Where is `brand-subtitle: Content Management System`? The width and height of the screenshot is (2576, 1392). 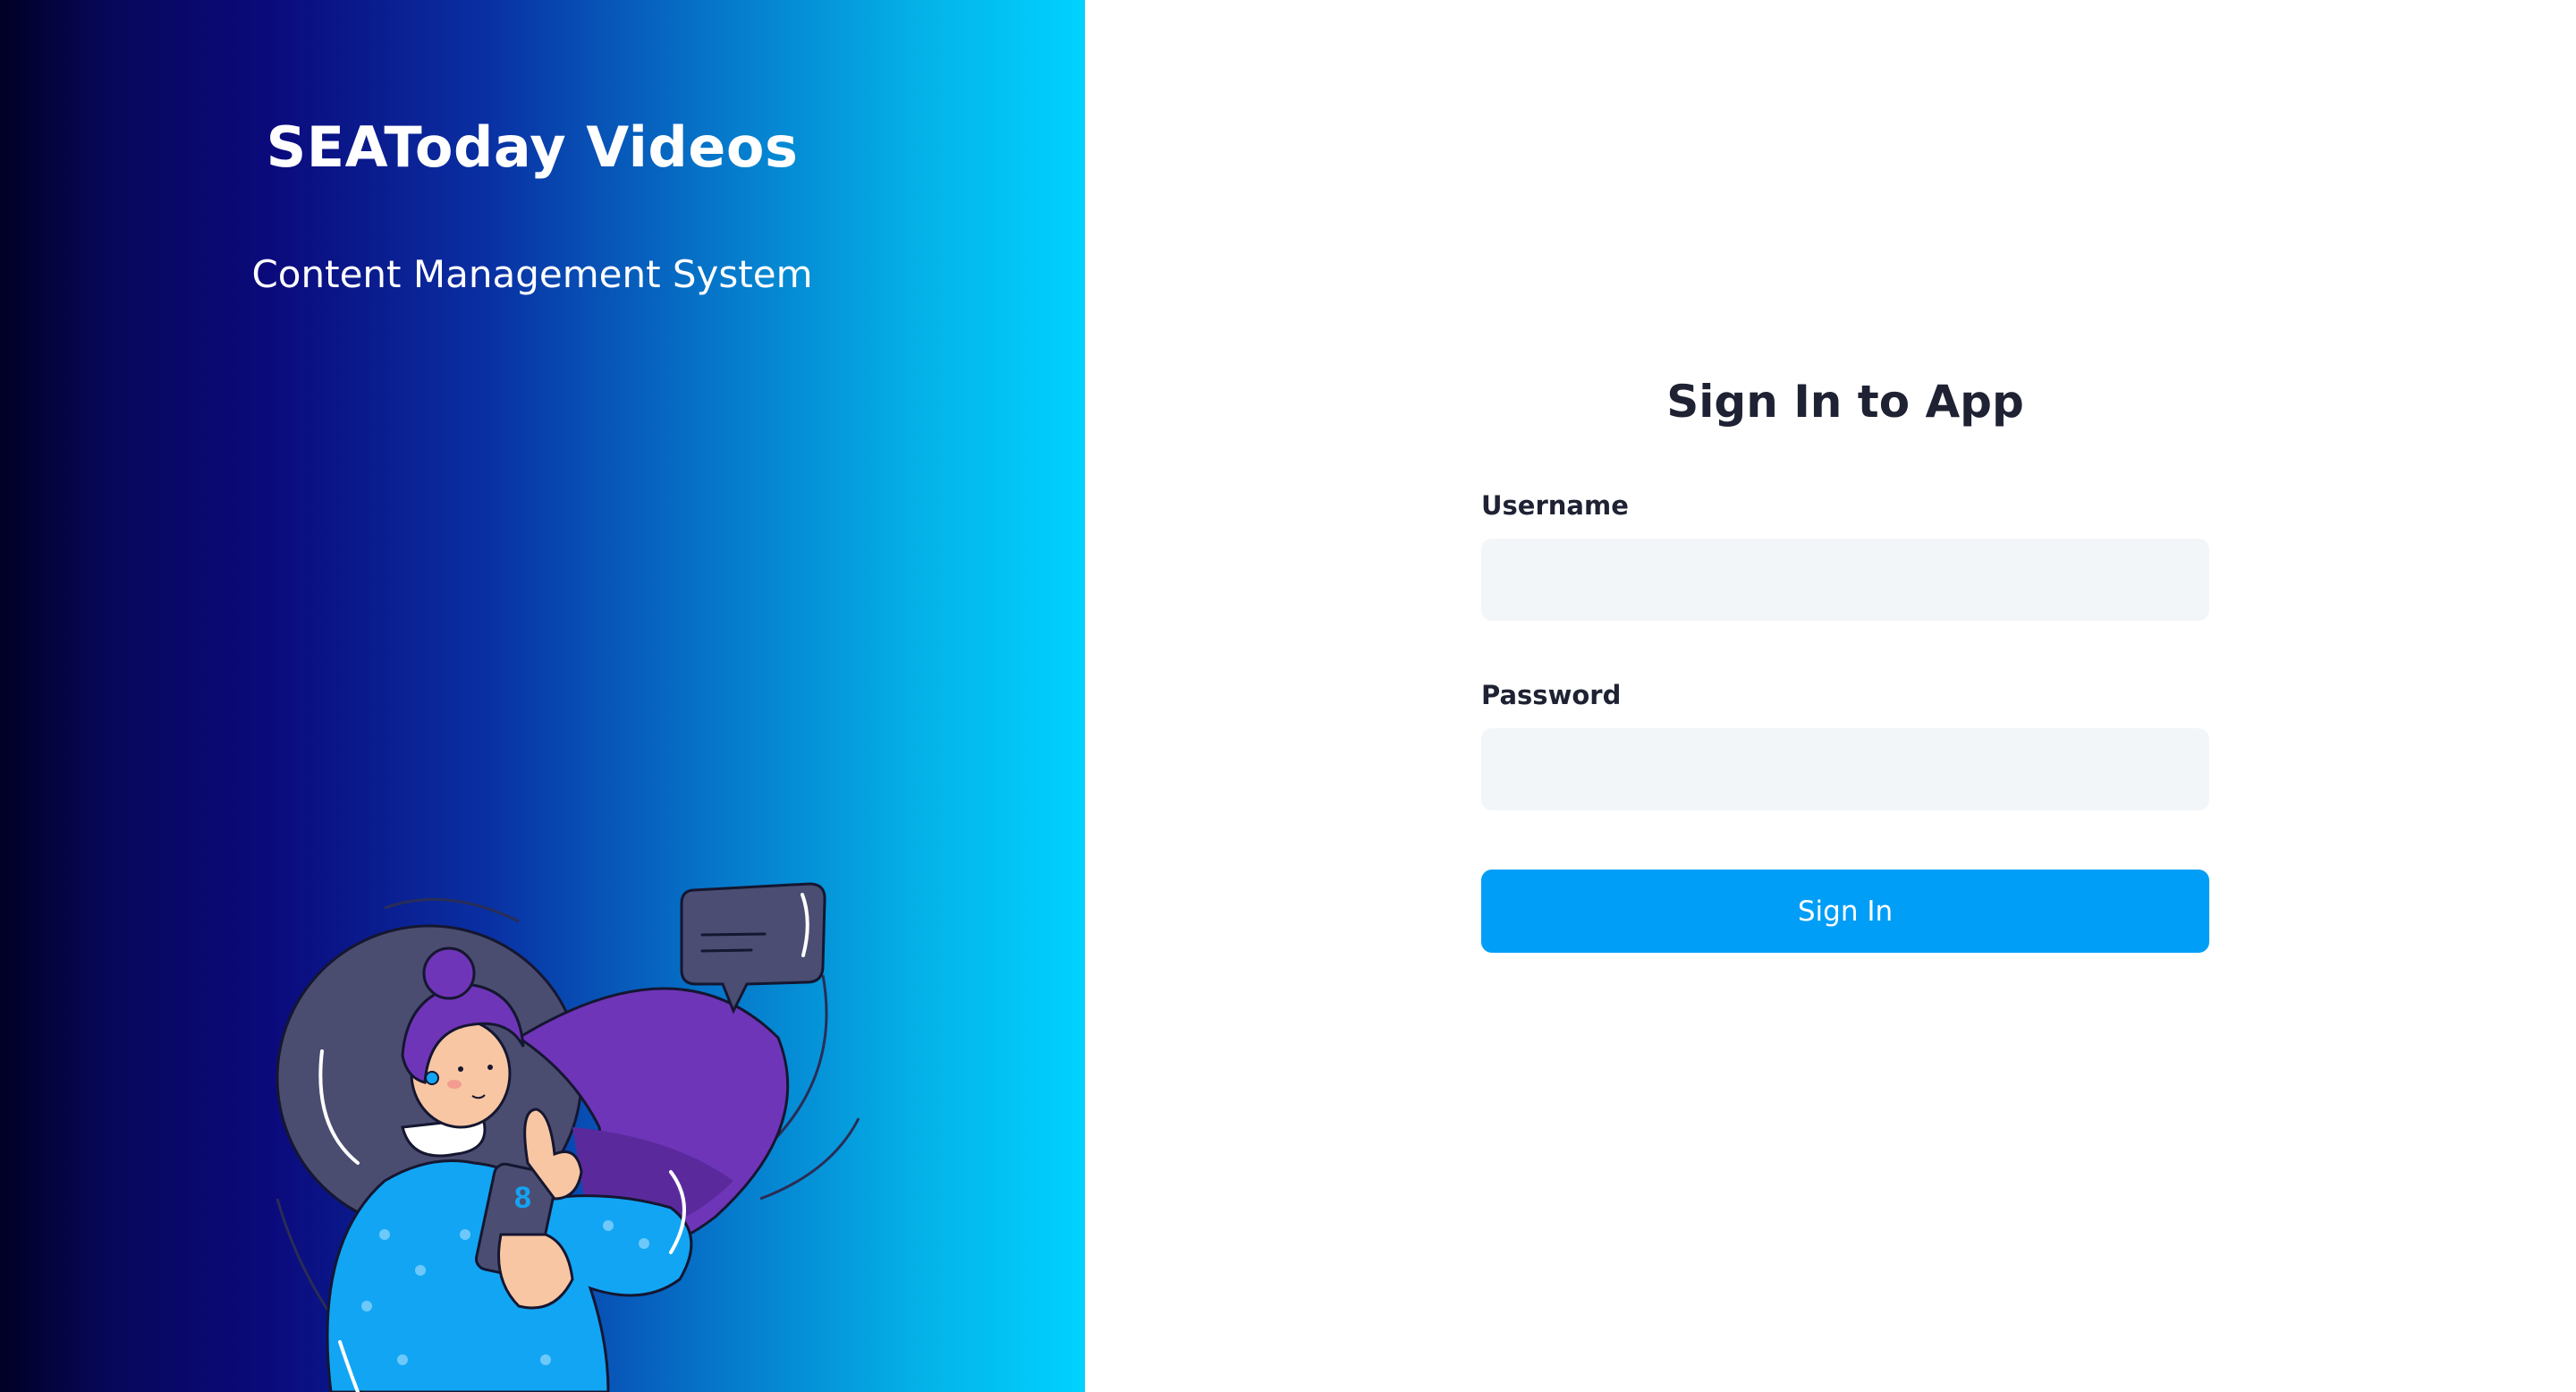 brand-subtitle: Content Management System is located at coordinates (532, 274).